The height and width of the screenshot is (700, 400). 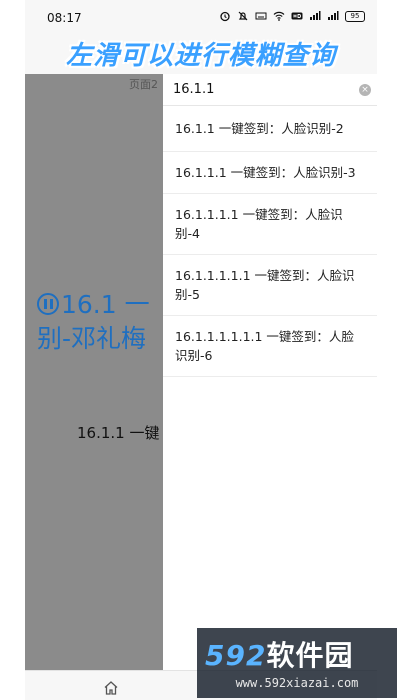 I want to click on background-title-line1: 16.1 一, so click(x=105, y=304).